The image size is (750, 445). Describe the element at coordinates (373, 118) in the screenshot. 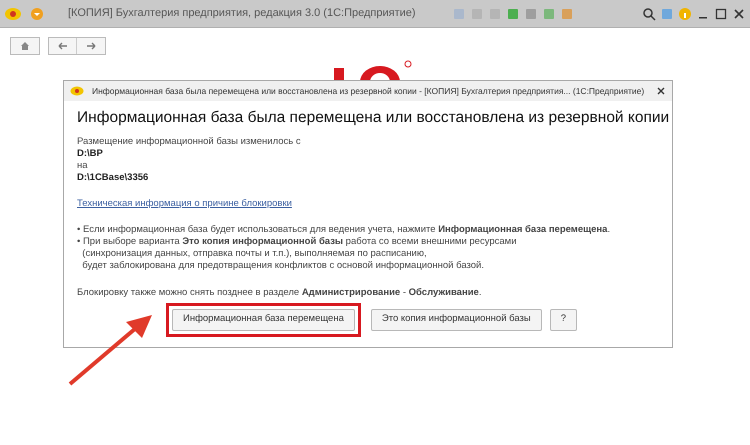

I see `dialog-heading: Информационная база была перемещена или восстановлена из резервной копии` at that location.